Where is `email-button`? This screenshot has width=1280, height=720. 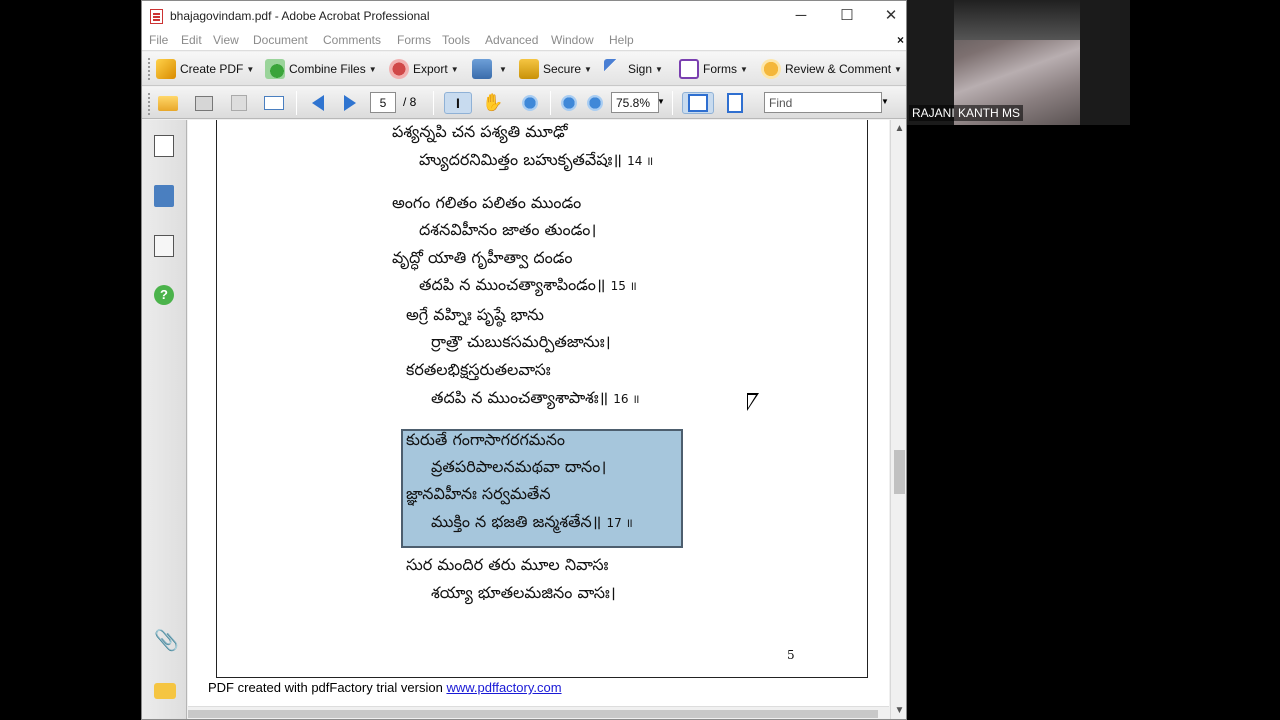
email-button is located at coordinates (274, 103).